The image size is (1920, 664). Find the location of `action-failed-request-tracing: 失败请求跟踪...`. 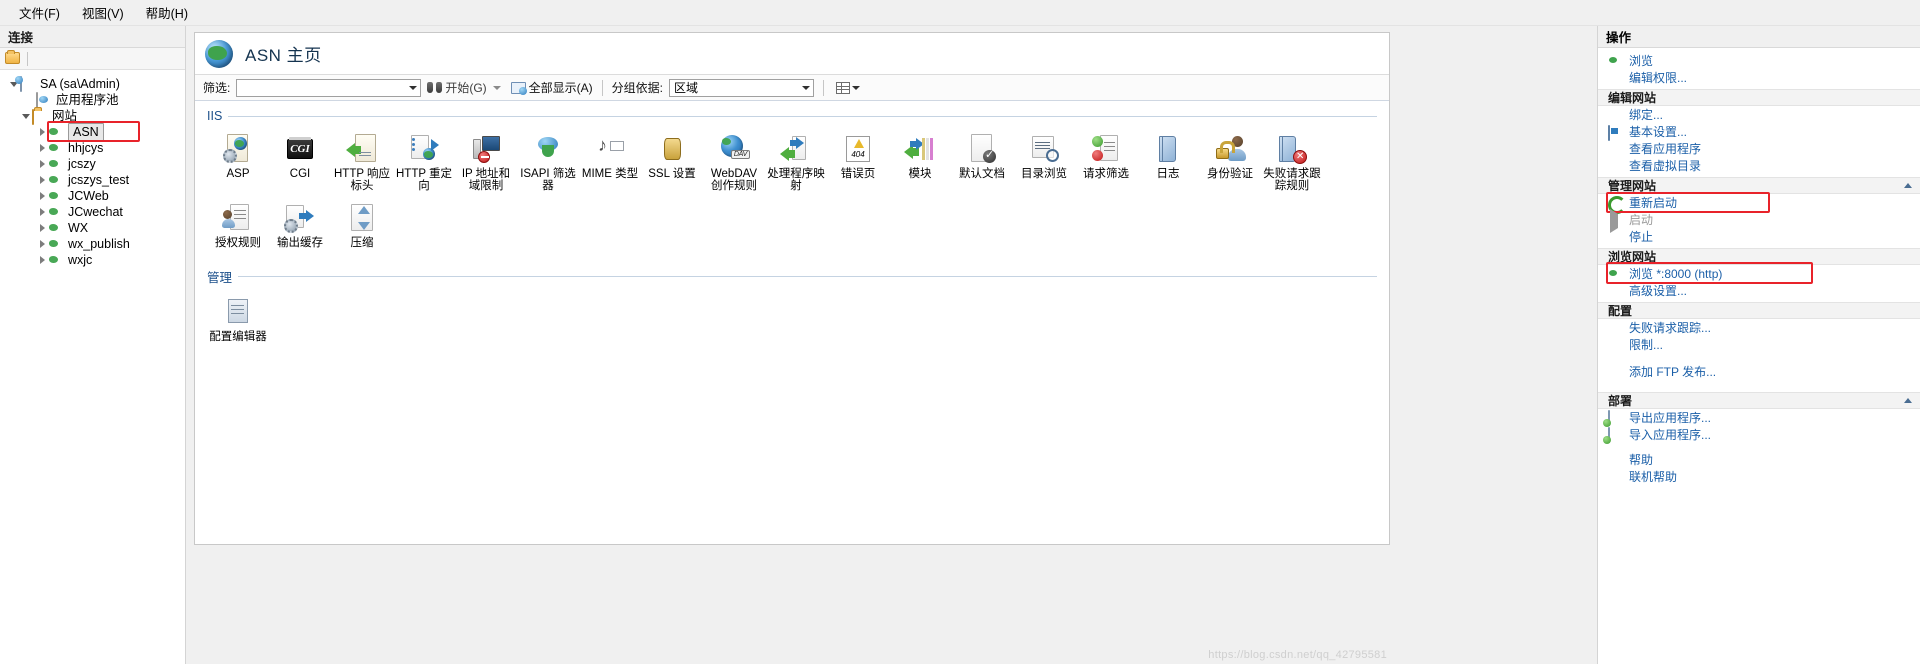

action-failed-request-tracing: 失败请求跟踪... is located at coordinates (1759, 327).